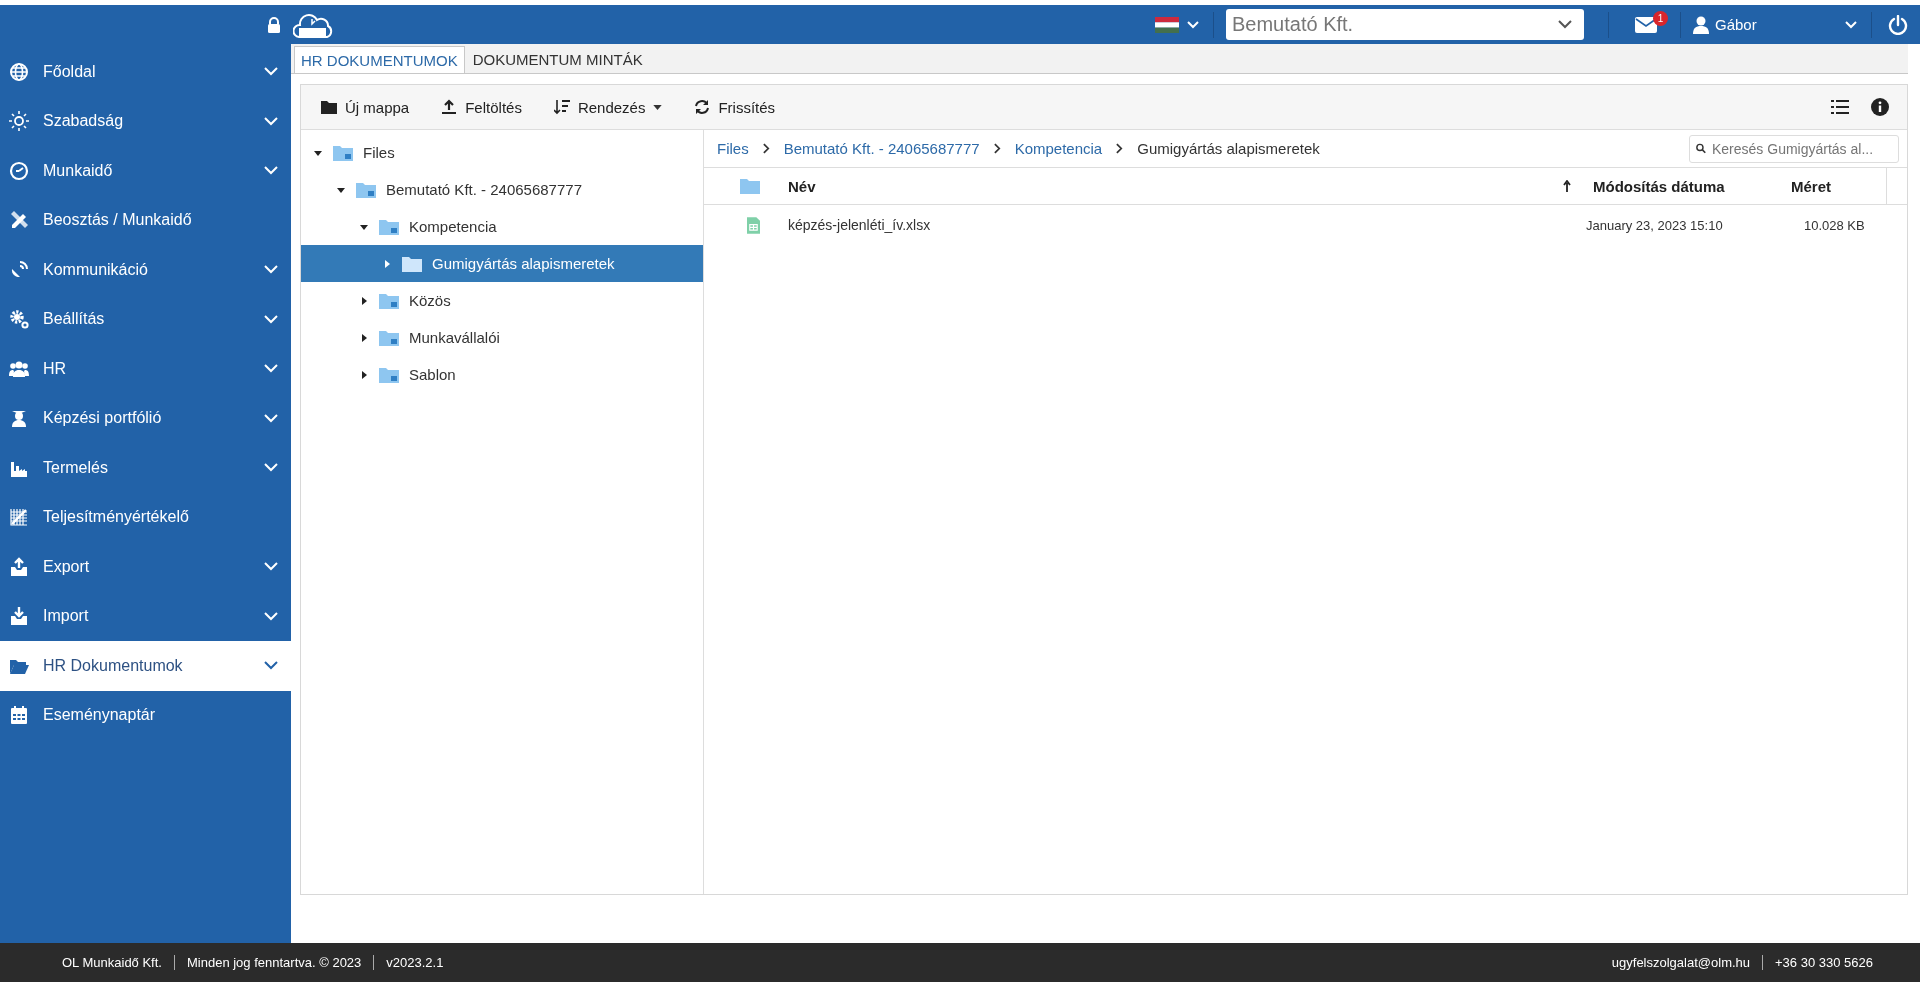 The image size is (1920, 982). I want to click on search-icon, so click(1701, 148).